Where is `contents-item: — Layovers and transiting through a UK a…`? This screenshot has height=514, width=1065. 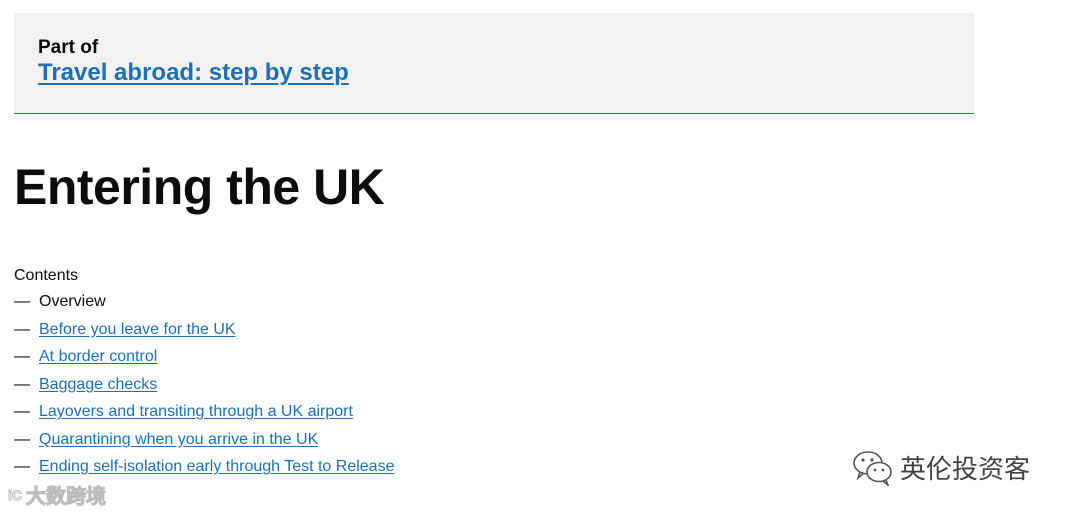 contents-item: — Layovers and transiting through a UK a… is located at coordinates (314, 416).